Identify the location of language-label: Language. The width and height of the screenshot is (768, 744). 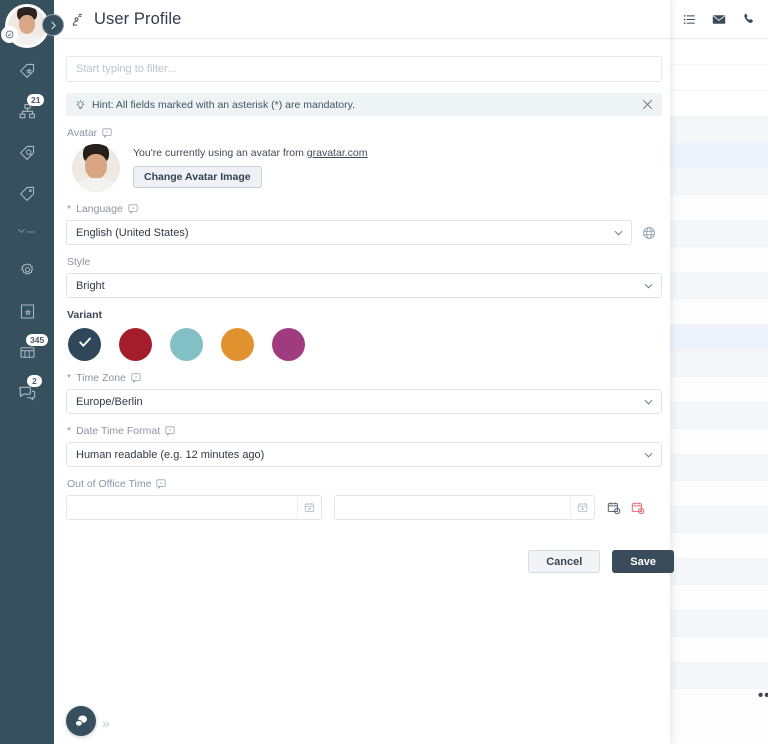
(99, 209).